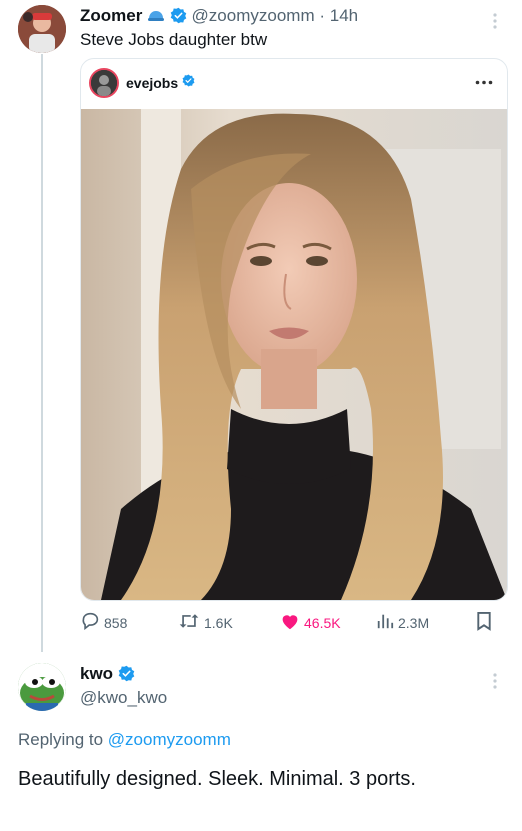 The width and height of the screenshot is (522, 831). What do you see at coordinates (191, 622) in the screenshot?
I see `retweet-icon` at bounding box center [191, 622].